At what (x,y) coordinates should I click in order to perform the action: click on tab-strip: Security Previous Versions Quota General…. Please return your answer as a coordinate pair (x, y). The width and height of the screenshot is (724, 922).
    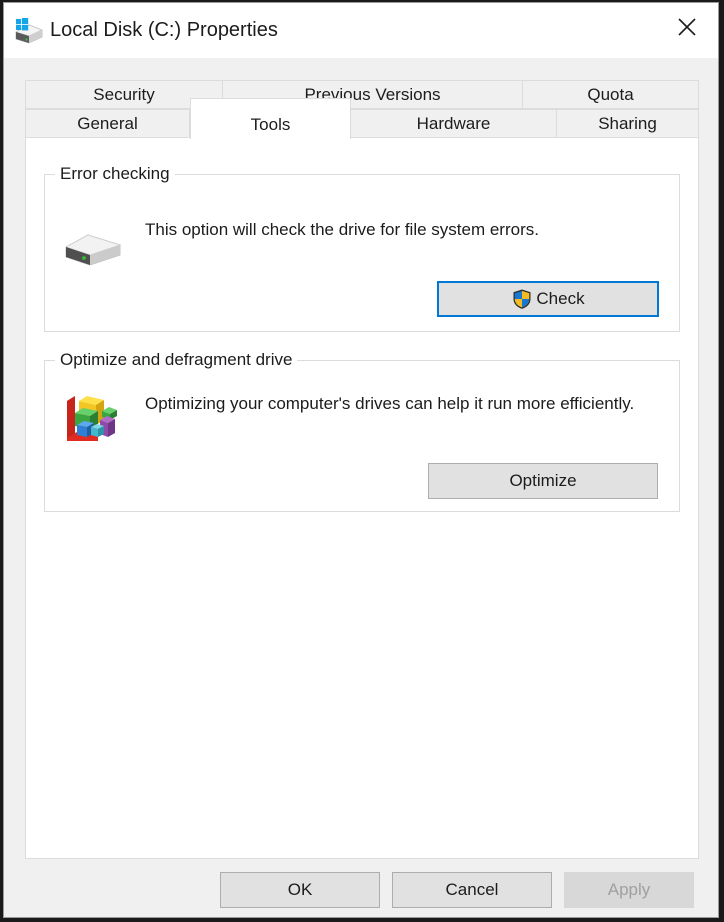
    Looking at the image, I should click on (362, 109).